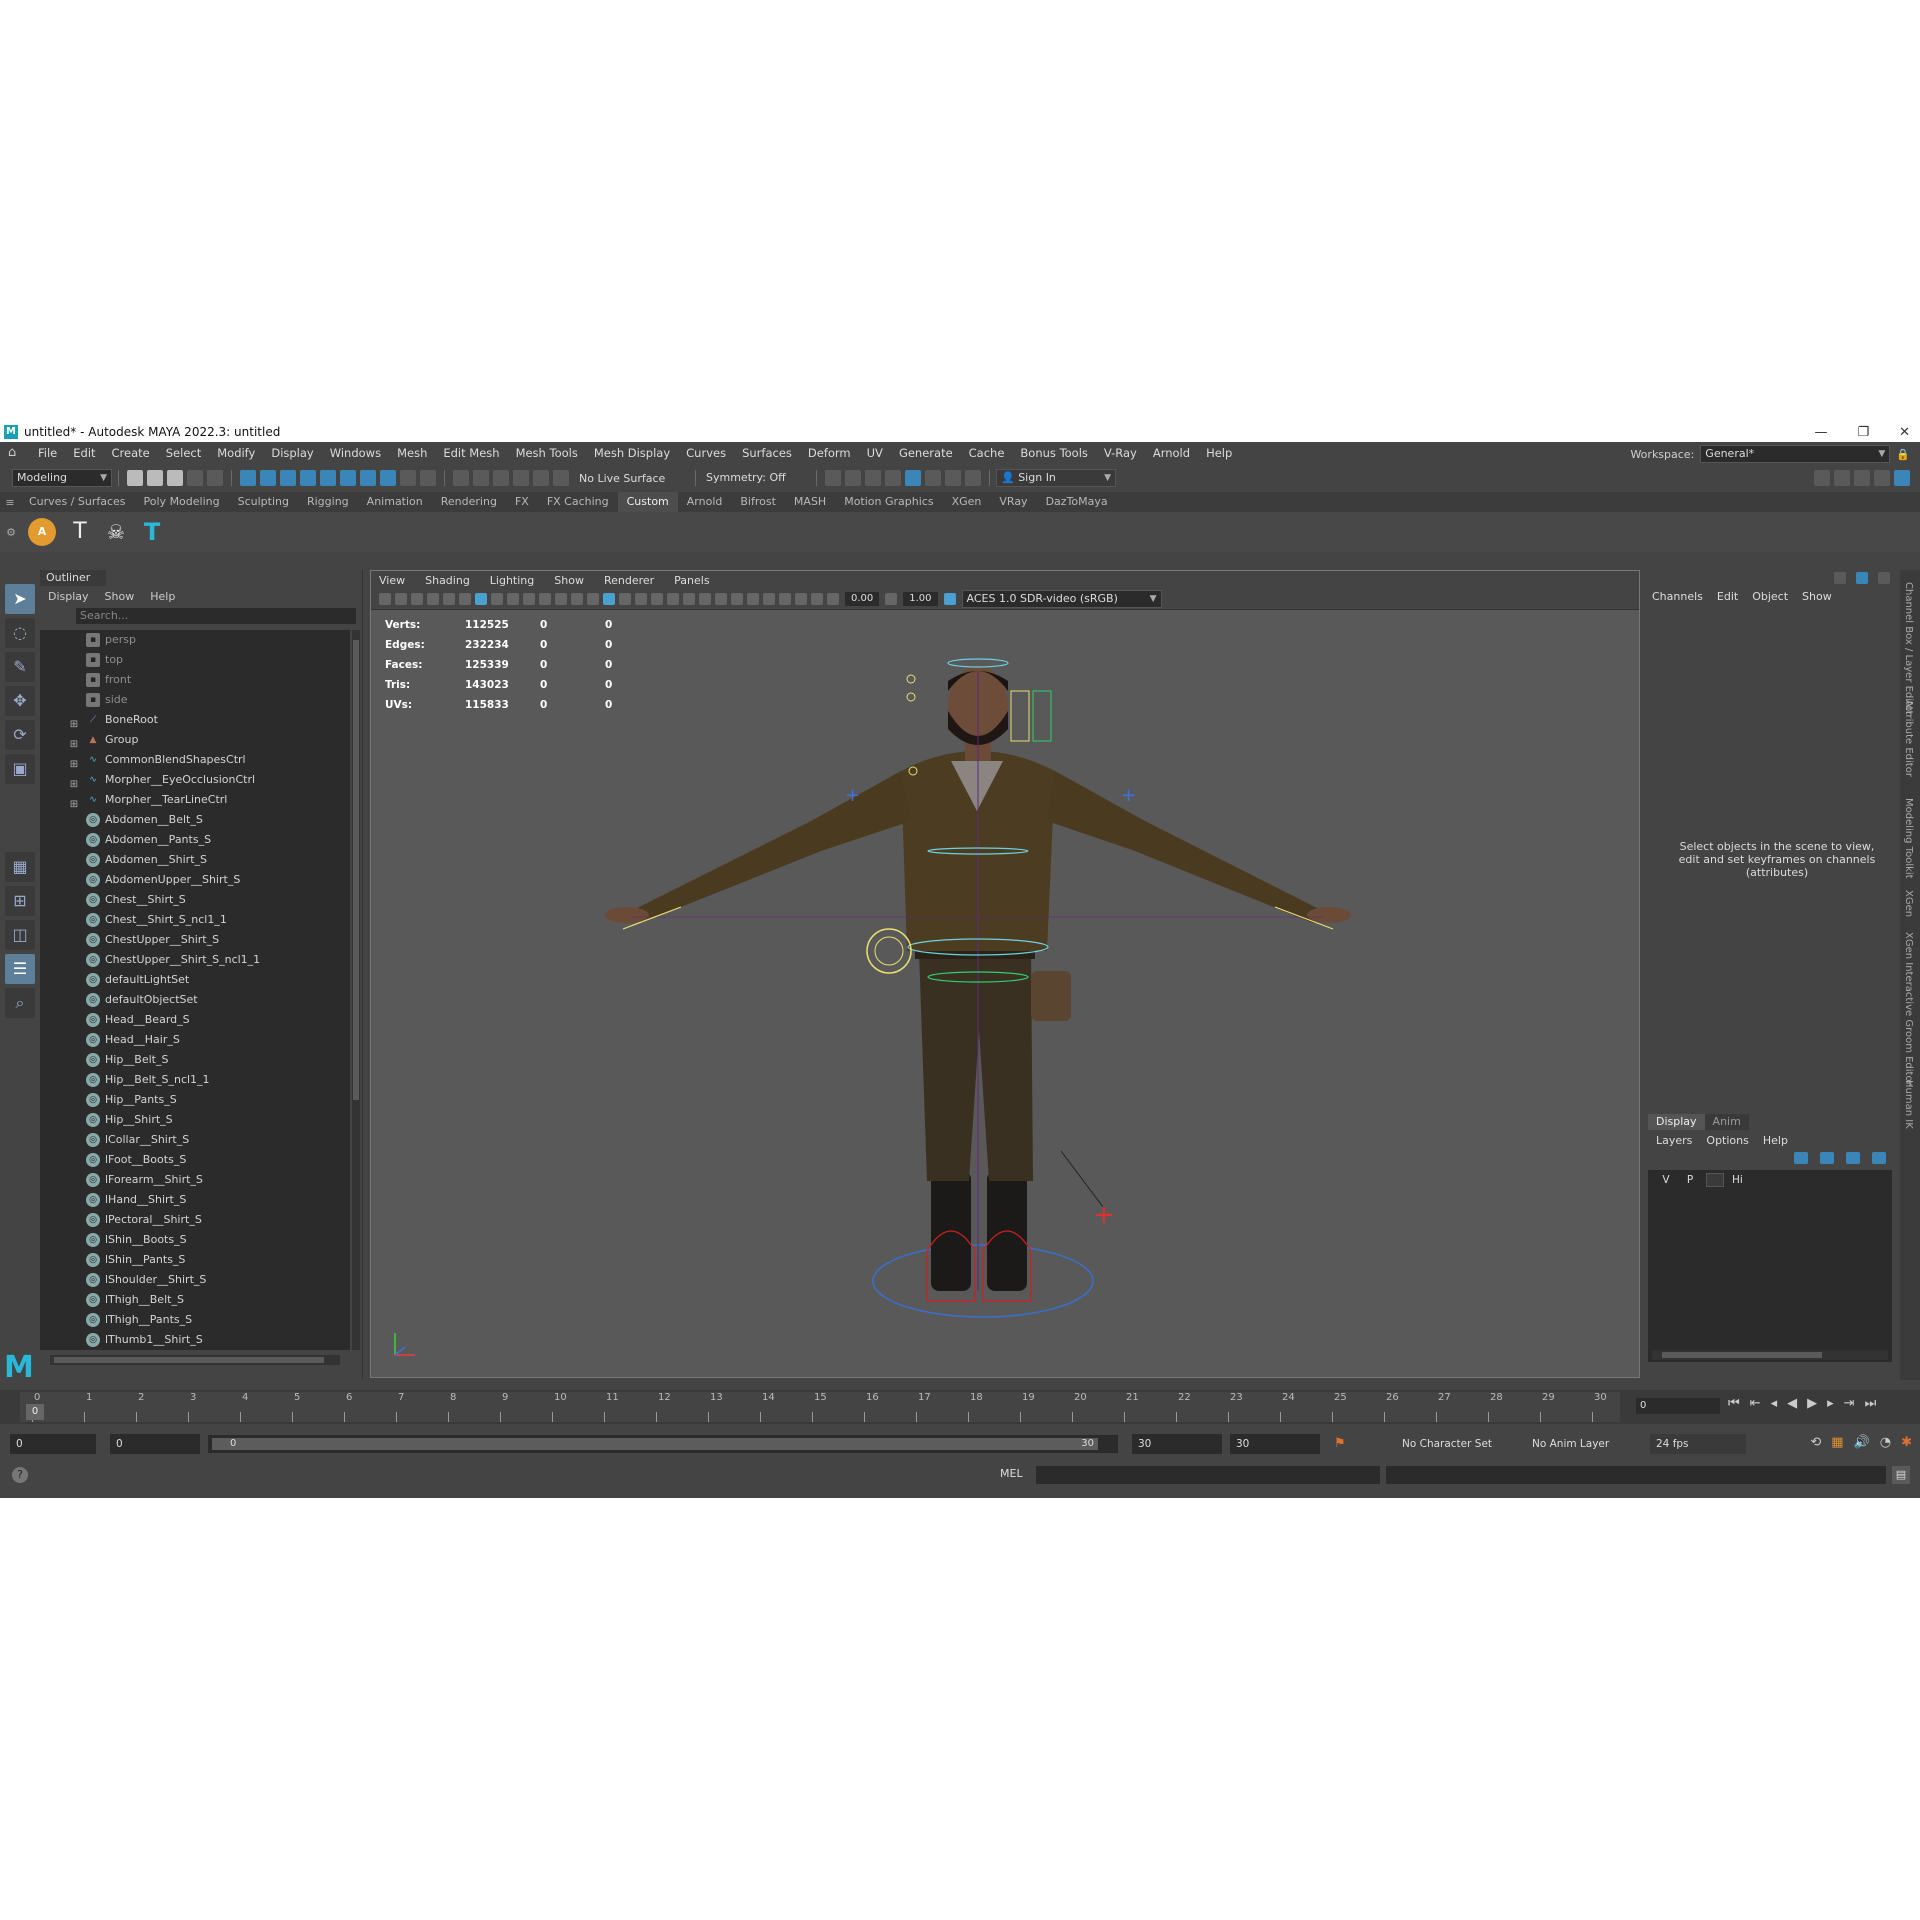 The image size is (1920, 1920). Describe the element at coordinates (1862, 1442) in the screenshot. I see `sound-icon: 🔊` at that location.